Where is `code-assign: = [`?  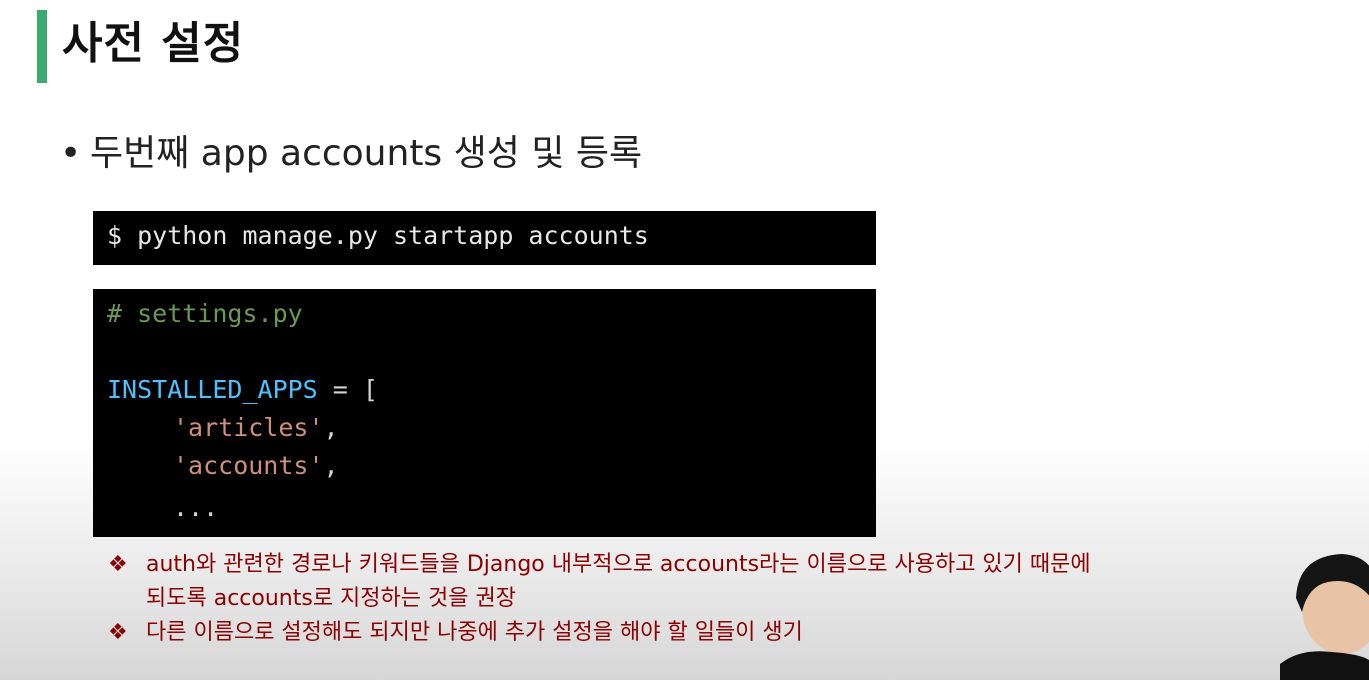
code-assign: = [ is located at coordinates (347, 389).